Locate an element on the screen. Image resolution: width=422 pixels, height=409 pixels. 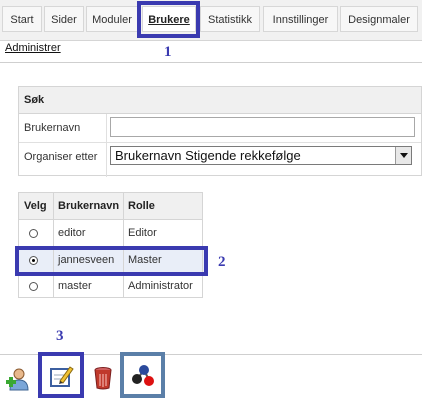
select-radio-editor is located at coordinates (33, 233).